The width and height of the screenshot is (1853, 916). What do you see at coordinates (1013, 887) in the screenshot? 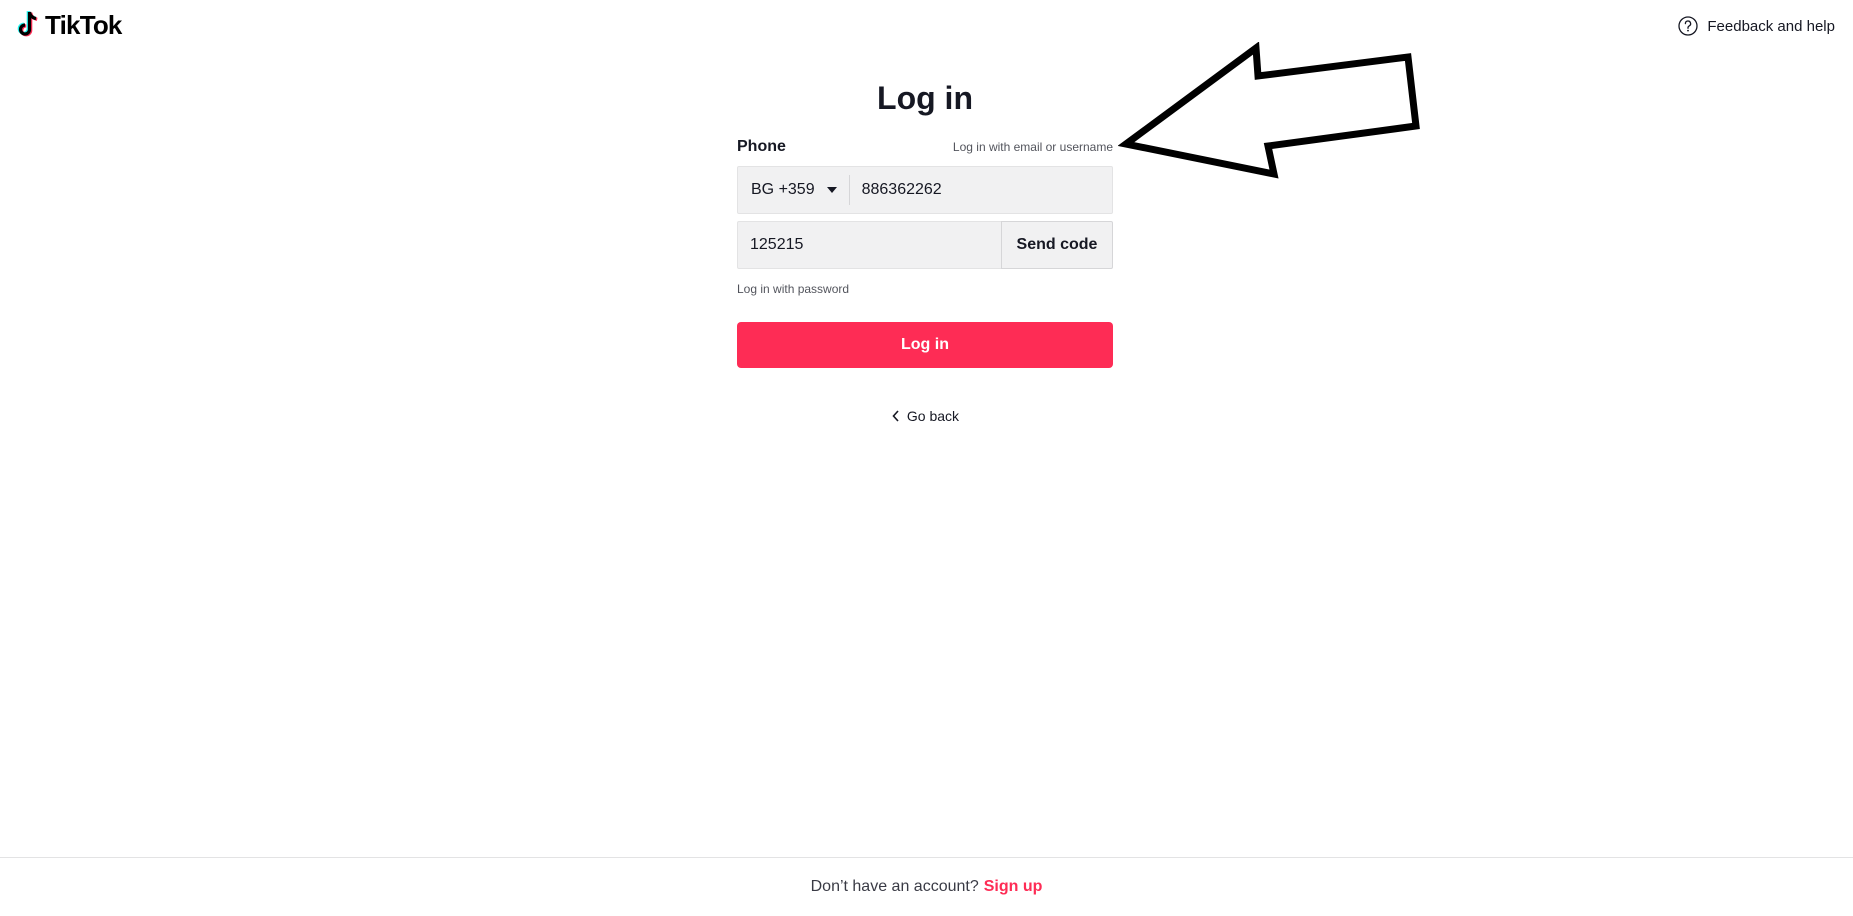
I see `signup-link: Sign up` at bounding box center [1013, 887].